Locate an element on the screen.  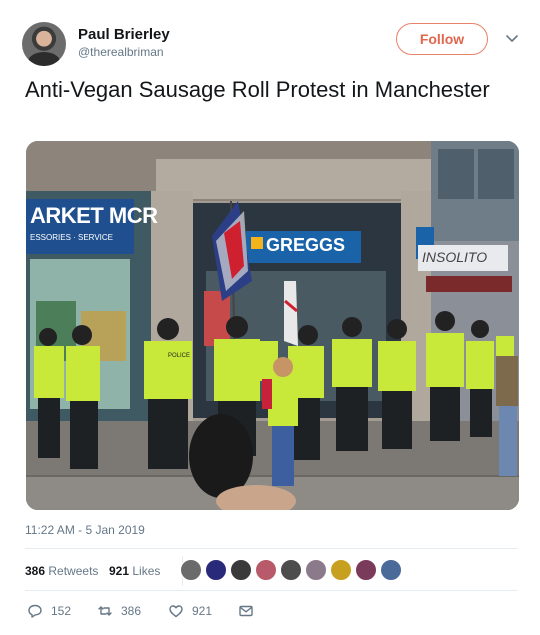
direct-message-button is located at coordinates (246, 611).